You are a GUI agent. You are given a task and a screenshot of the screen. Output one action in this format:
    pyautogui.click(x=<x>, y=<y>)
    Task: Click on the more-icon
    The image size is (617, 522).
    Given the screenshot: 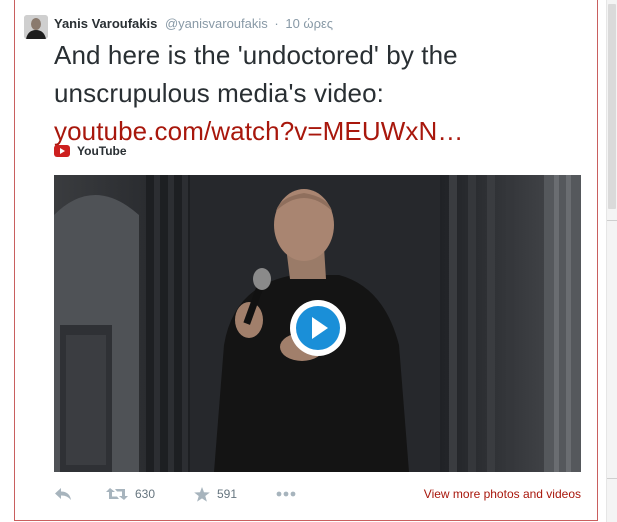 What is the action you would take?
    pyautogui.click(x=286, y=494)
    